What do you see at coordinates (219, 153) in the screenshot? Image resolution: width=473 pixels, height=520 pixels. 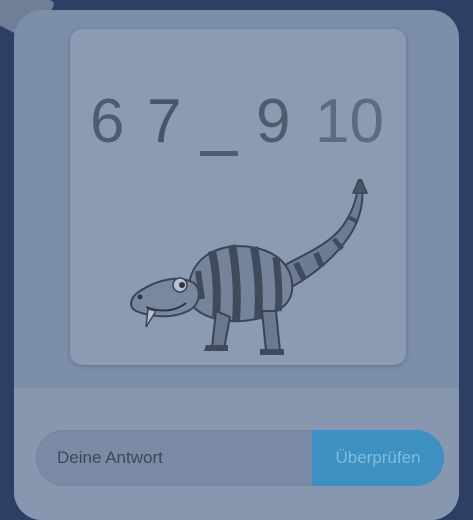 I see `sequence-blank` at bounding box center [219, 153].